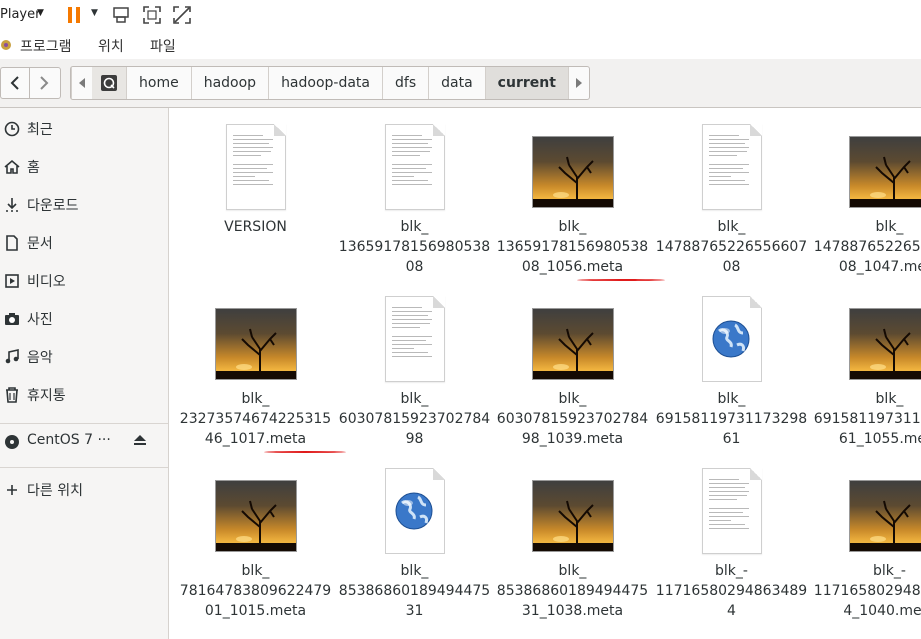 The height and width of the screenshot is (639, 921). Describe the element at coordinates (40, 13) in the screenshot. I see `player-dropdown-icon: ▼` at that location.